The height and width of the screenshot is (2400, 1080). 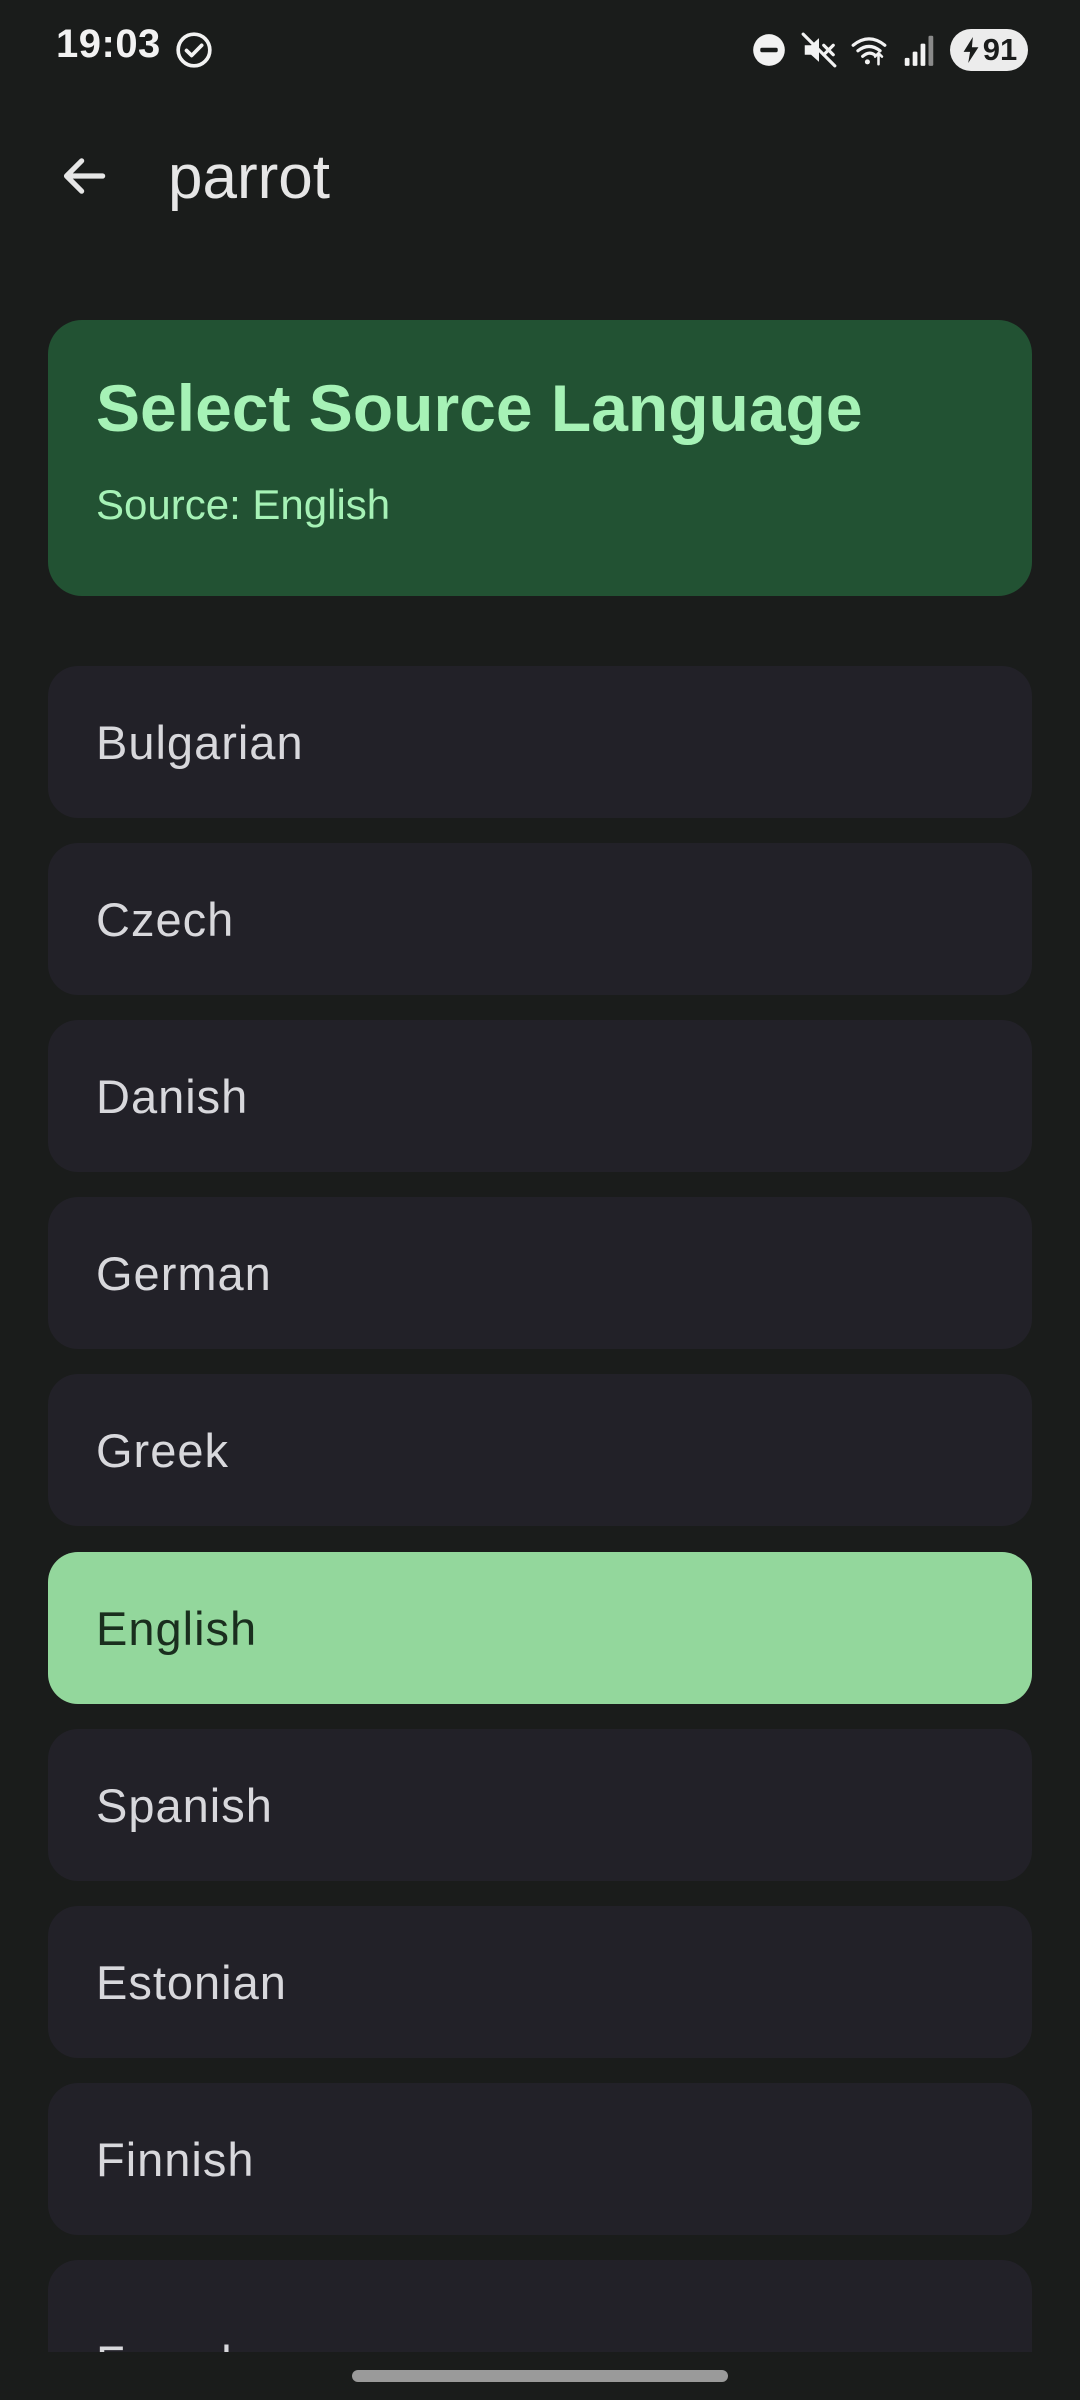 I want to click on mute-icon, so click(x=819, y=50).